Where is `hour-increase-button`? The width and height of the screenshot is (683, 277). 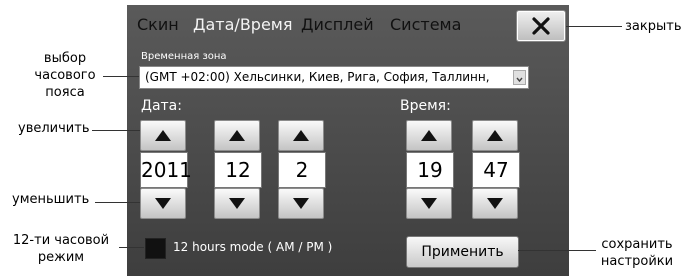
hour-increase-button is located at coordinates (429, 135).